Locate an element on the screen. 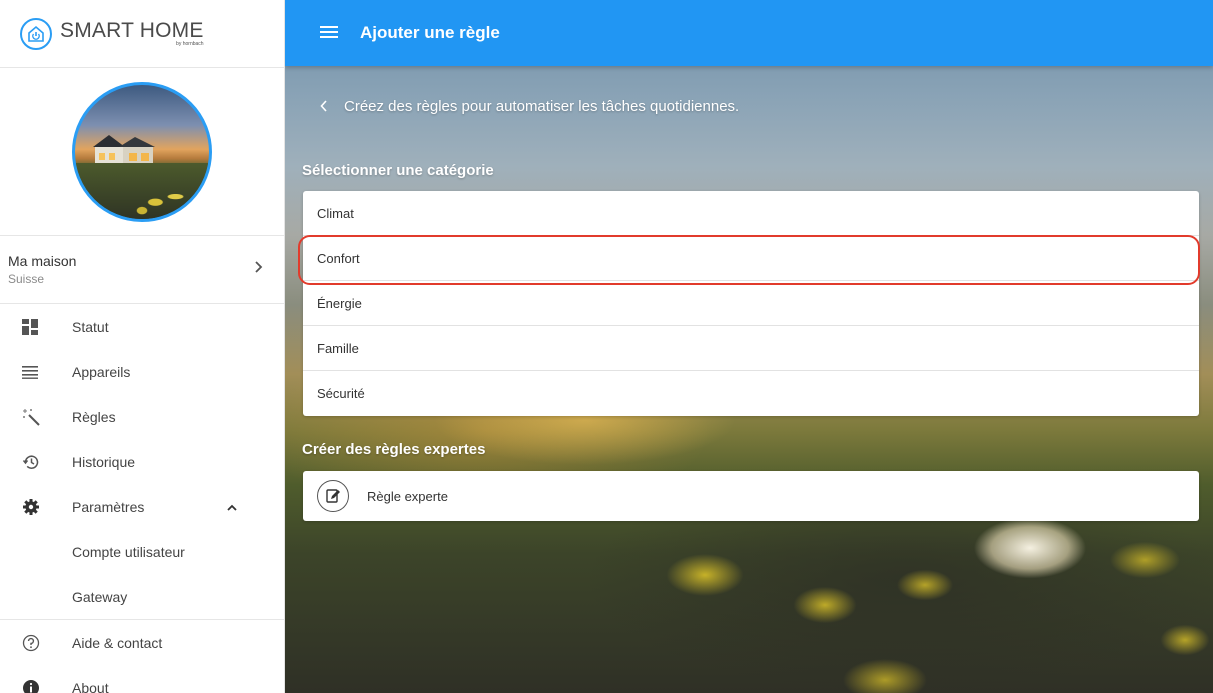 This screenshot has height=693, width=1213. brand-logo: SMART HOME by hornbach is located at coordinates (142, 34).